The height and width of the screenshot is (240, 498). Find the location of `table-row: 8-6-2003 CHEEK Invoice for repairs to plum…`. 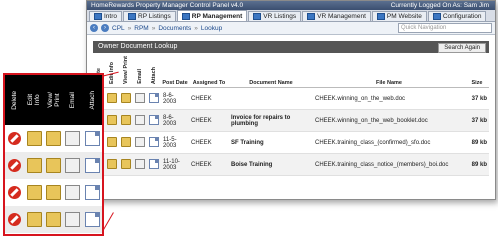

table-row: 8-6-2003 CHEEK Invoice for repairs to plum… is located at coordinates (291, 121).